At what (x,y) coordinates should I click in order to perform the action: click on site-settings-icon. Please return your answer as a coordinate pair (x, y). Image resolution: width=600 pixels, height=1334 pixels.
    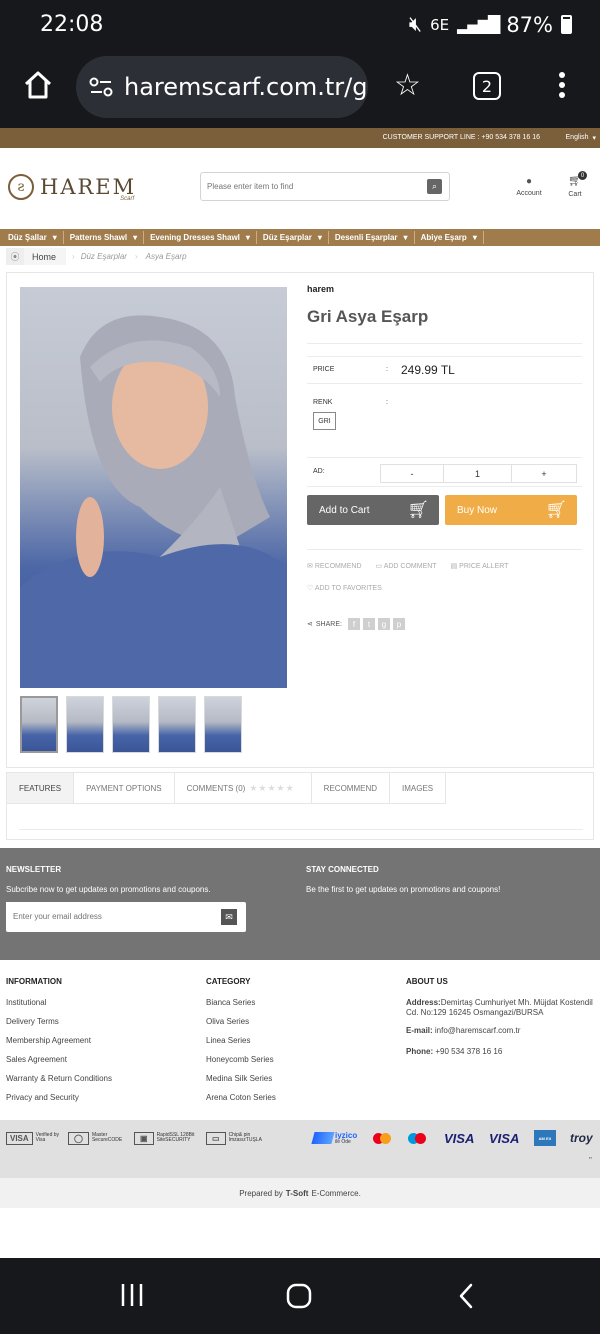
    Looking at the image, I should click on (101, 87).